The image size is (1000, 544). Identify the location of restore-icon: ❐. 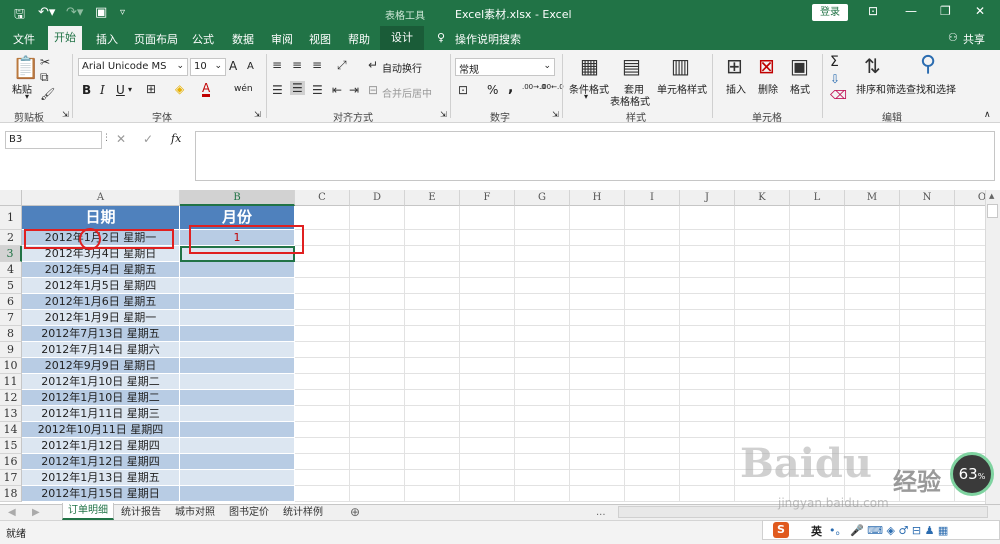
(945, 11).